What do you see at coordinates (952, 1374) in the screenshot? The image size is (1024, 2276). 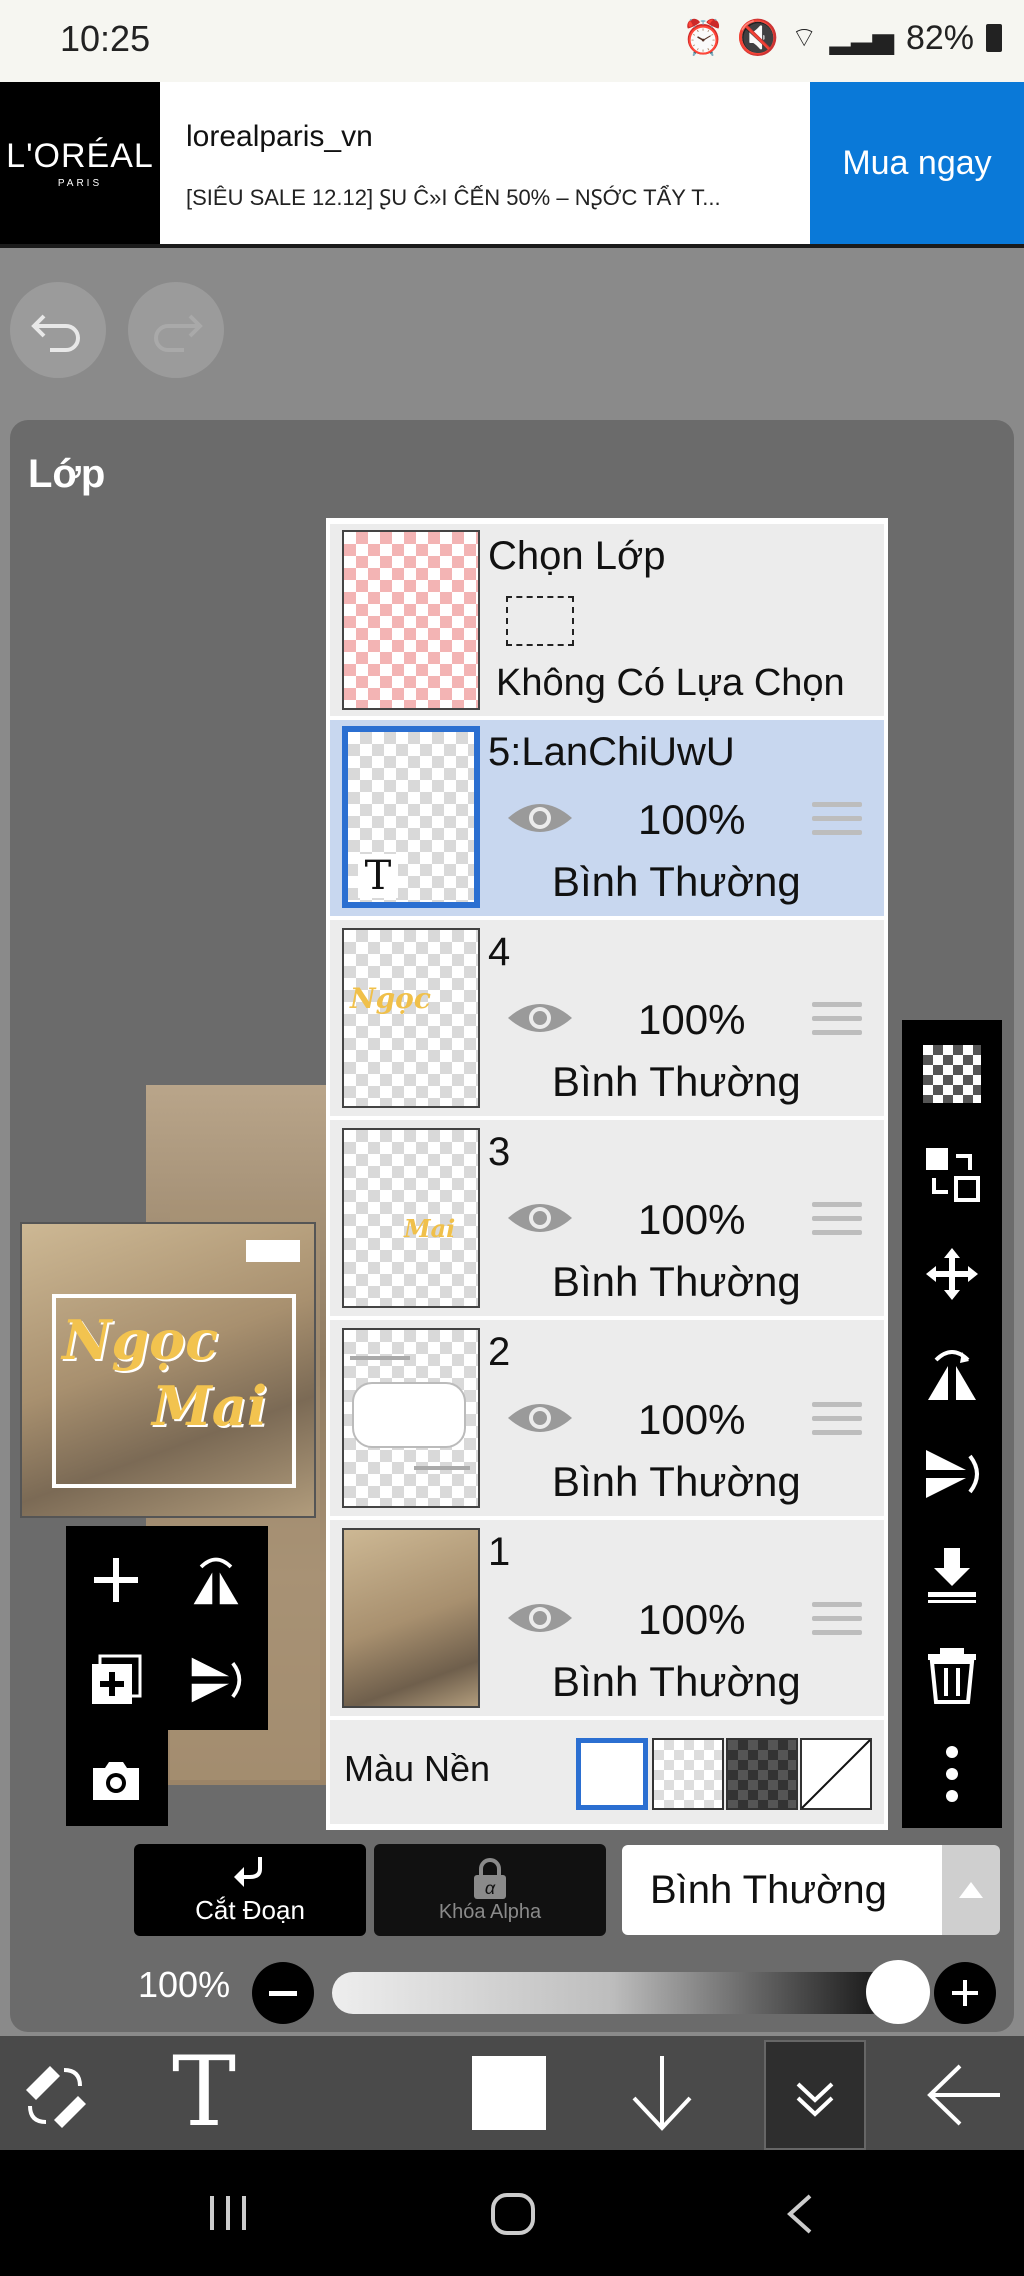 I see `flip-horizontal-icon` at bounding box center [952, 1374].